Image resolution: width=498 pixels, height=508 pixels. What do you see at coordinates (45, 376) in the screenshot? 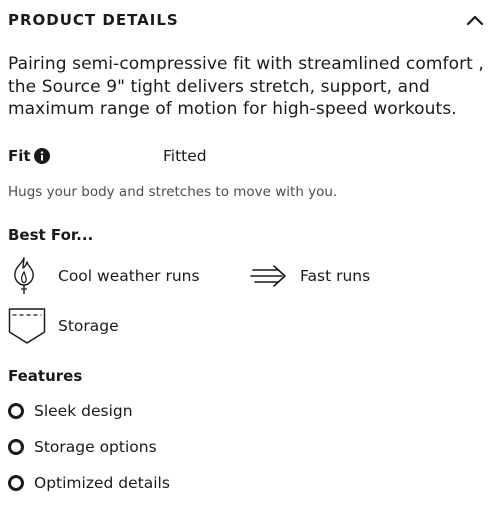
I see `features-title: Features` at bounding box center [45, 376].